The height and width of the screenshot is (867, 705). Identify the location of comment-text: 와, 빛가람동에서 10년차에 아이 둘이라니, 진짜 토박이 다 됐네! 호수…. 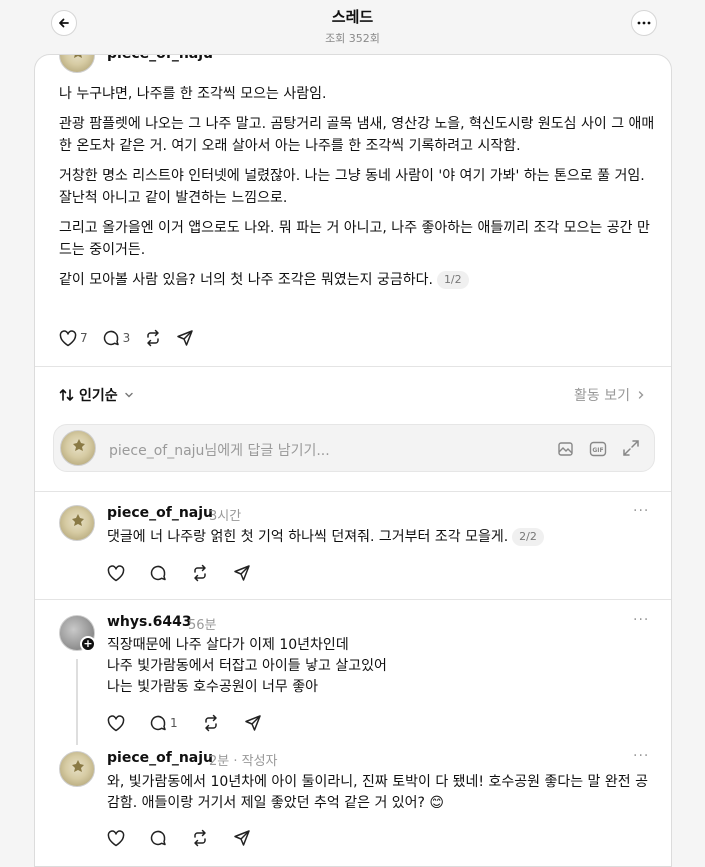
(377, 792).